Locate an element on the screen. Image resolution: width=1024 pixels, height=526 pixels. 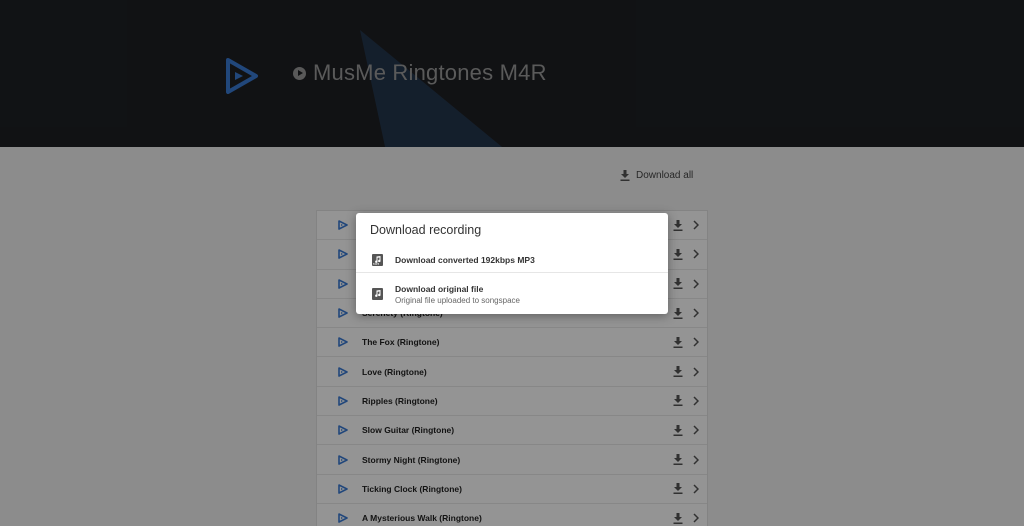
mp3-badge: MP3 is located at coordinates (376, 264).